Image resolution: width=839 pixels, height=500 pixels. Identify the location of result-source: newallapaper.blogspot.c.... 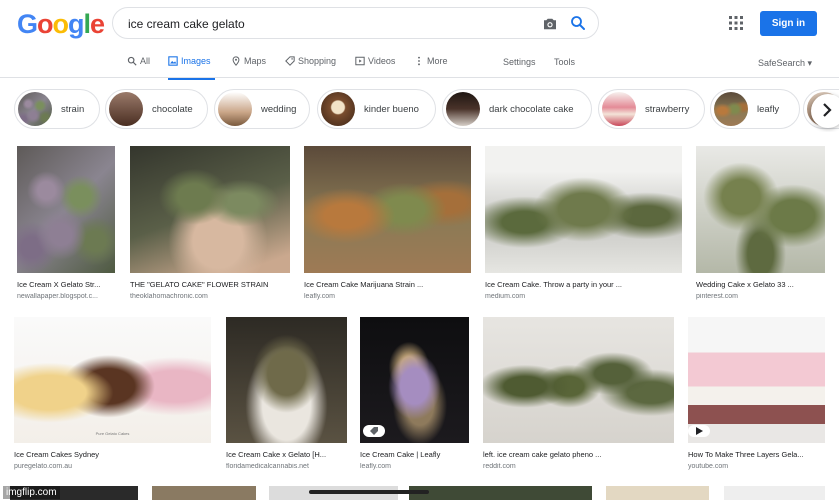
(66, 296).